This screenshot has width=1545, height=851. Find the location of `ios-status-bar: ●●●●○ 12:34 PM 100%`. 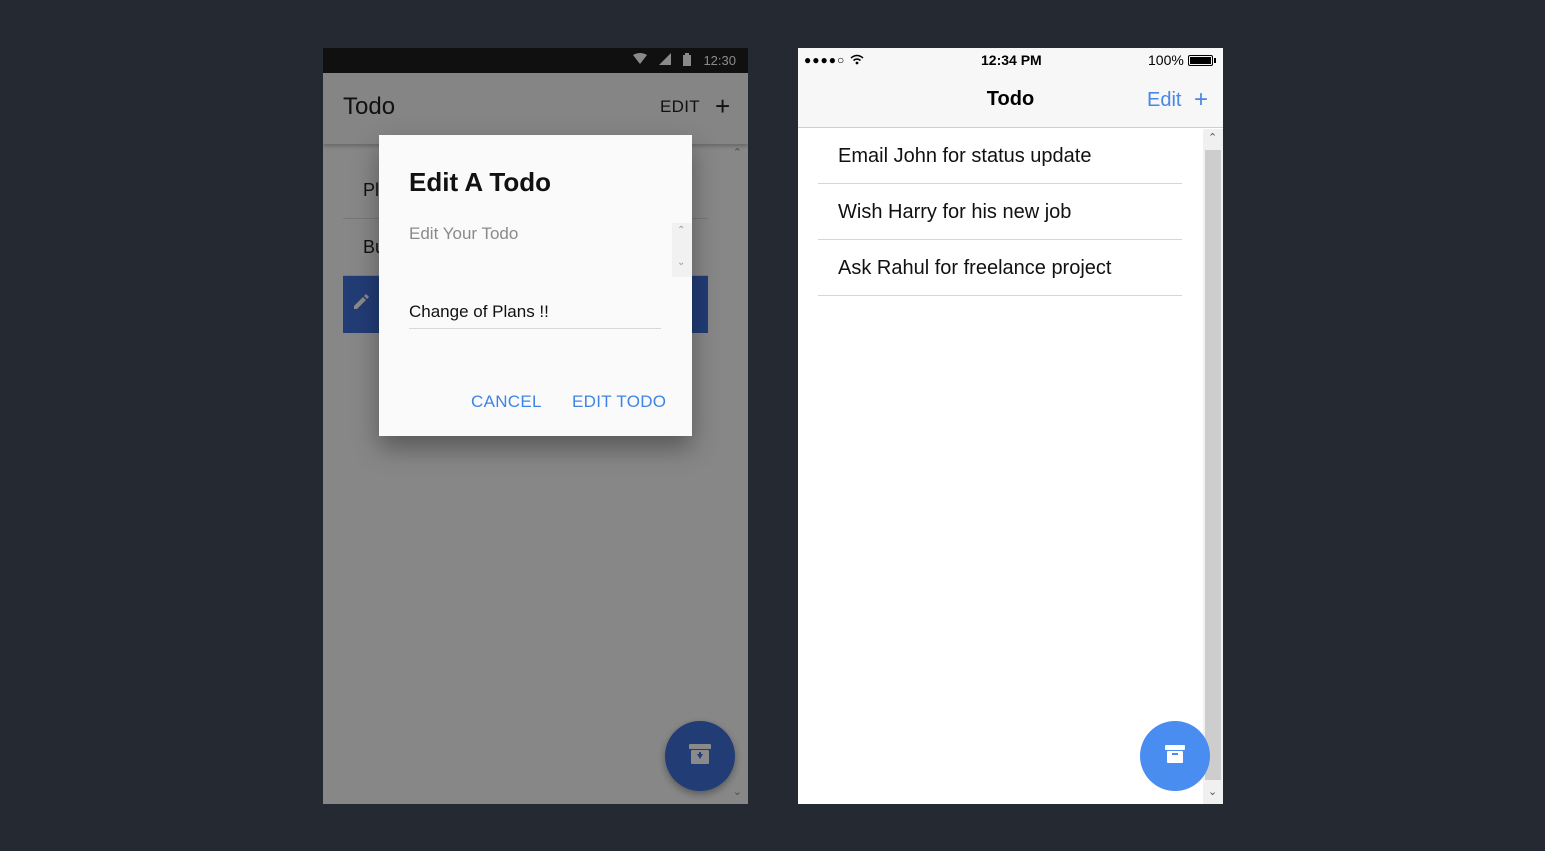

ios-status-bar: ●●●●○ 12:34 PM 100% is located at coordinates (1010, 60).